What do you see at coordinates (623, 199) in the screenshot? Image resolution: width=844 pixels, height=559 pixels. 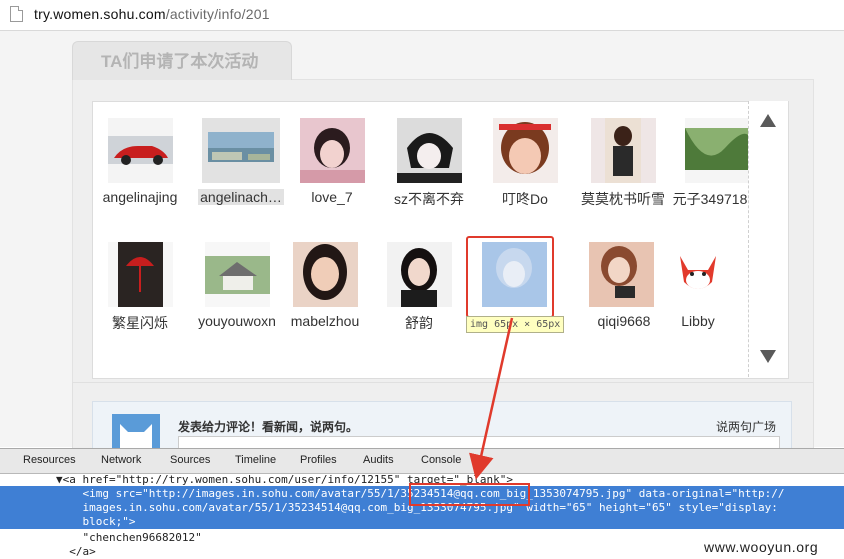 I see `user-name: 莫莫枕书听雪` at bounding box center [623, 199].